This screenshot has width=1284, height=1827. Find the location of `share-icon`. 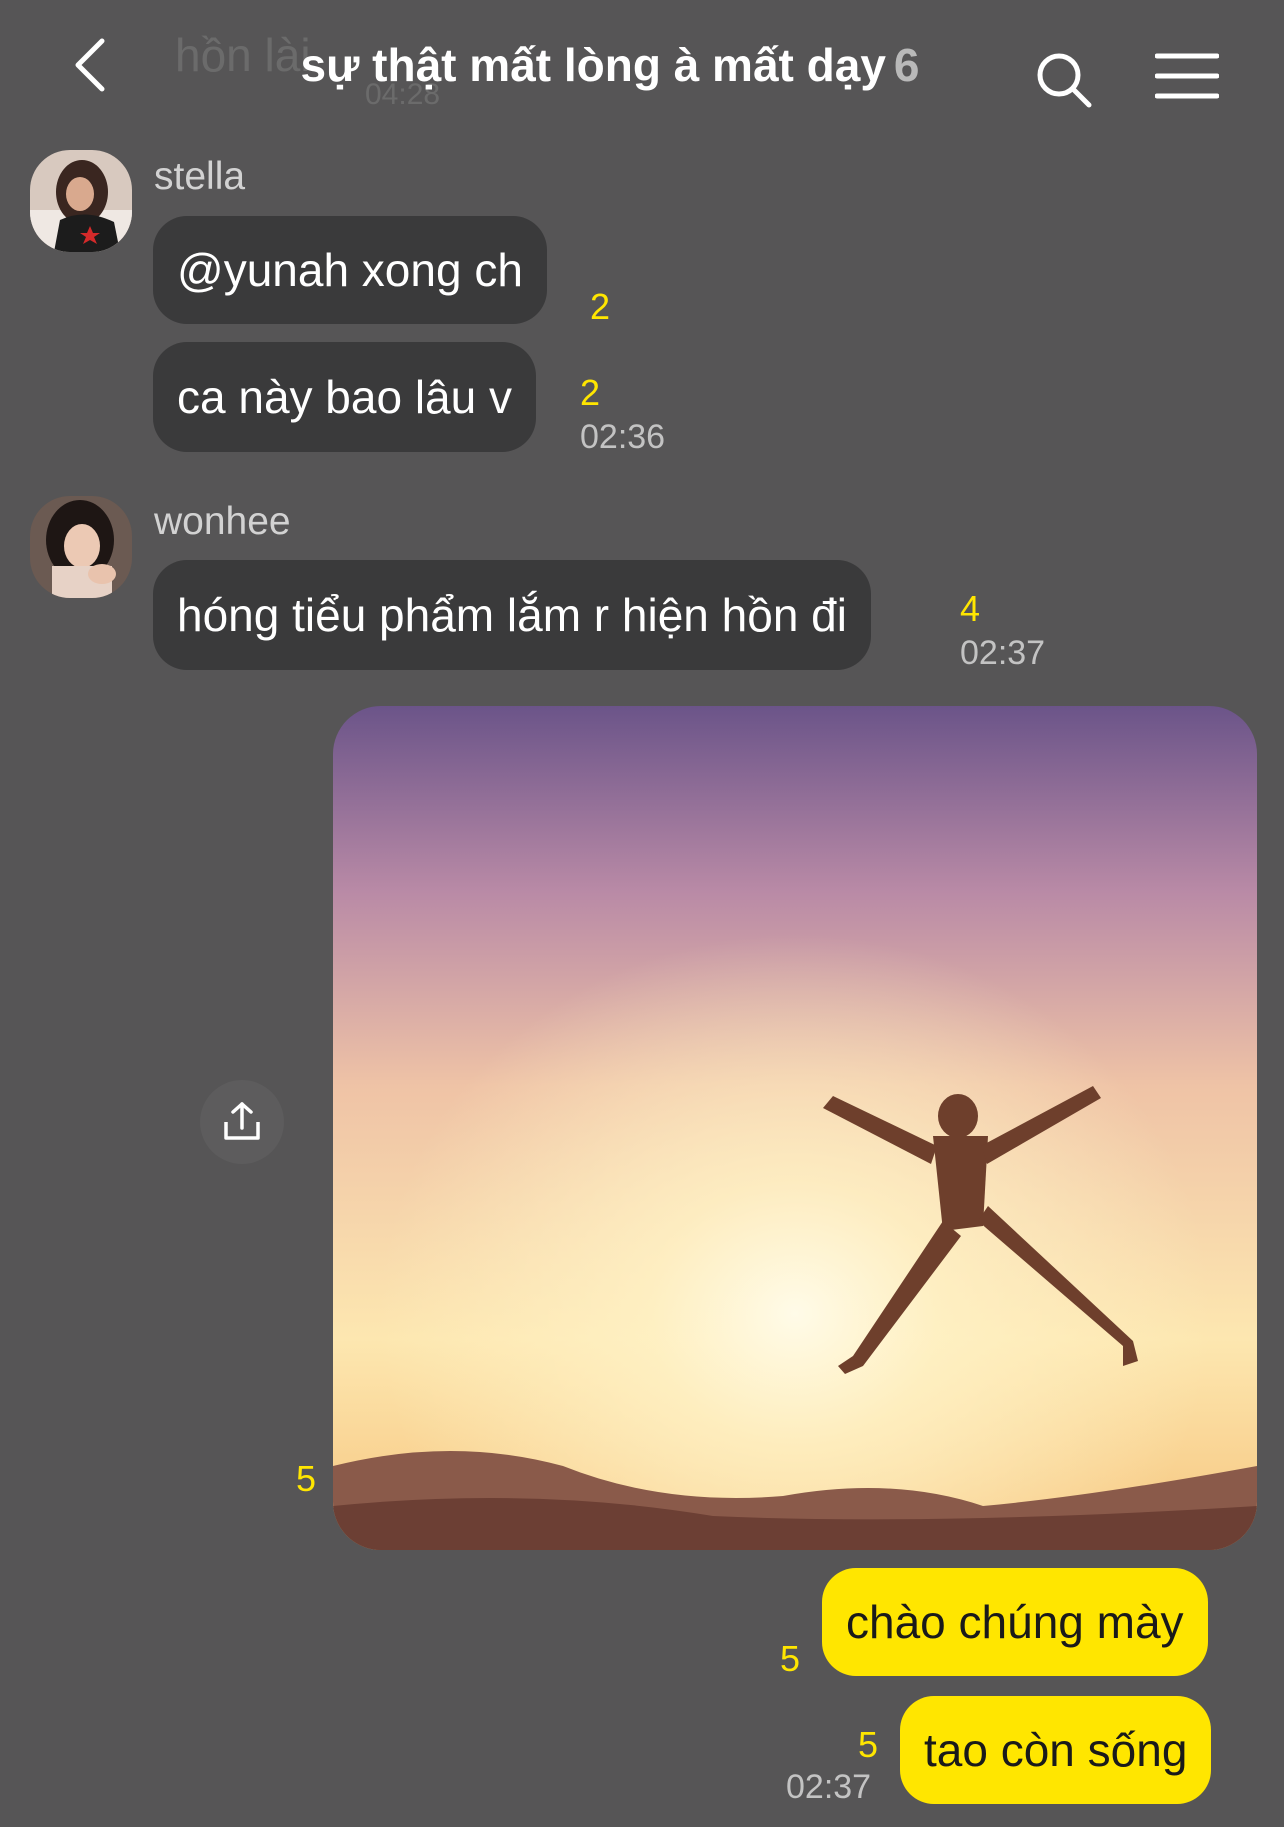

share-icon is located at coordinates (242, 1121).